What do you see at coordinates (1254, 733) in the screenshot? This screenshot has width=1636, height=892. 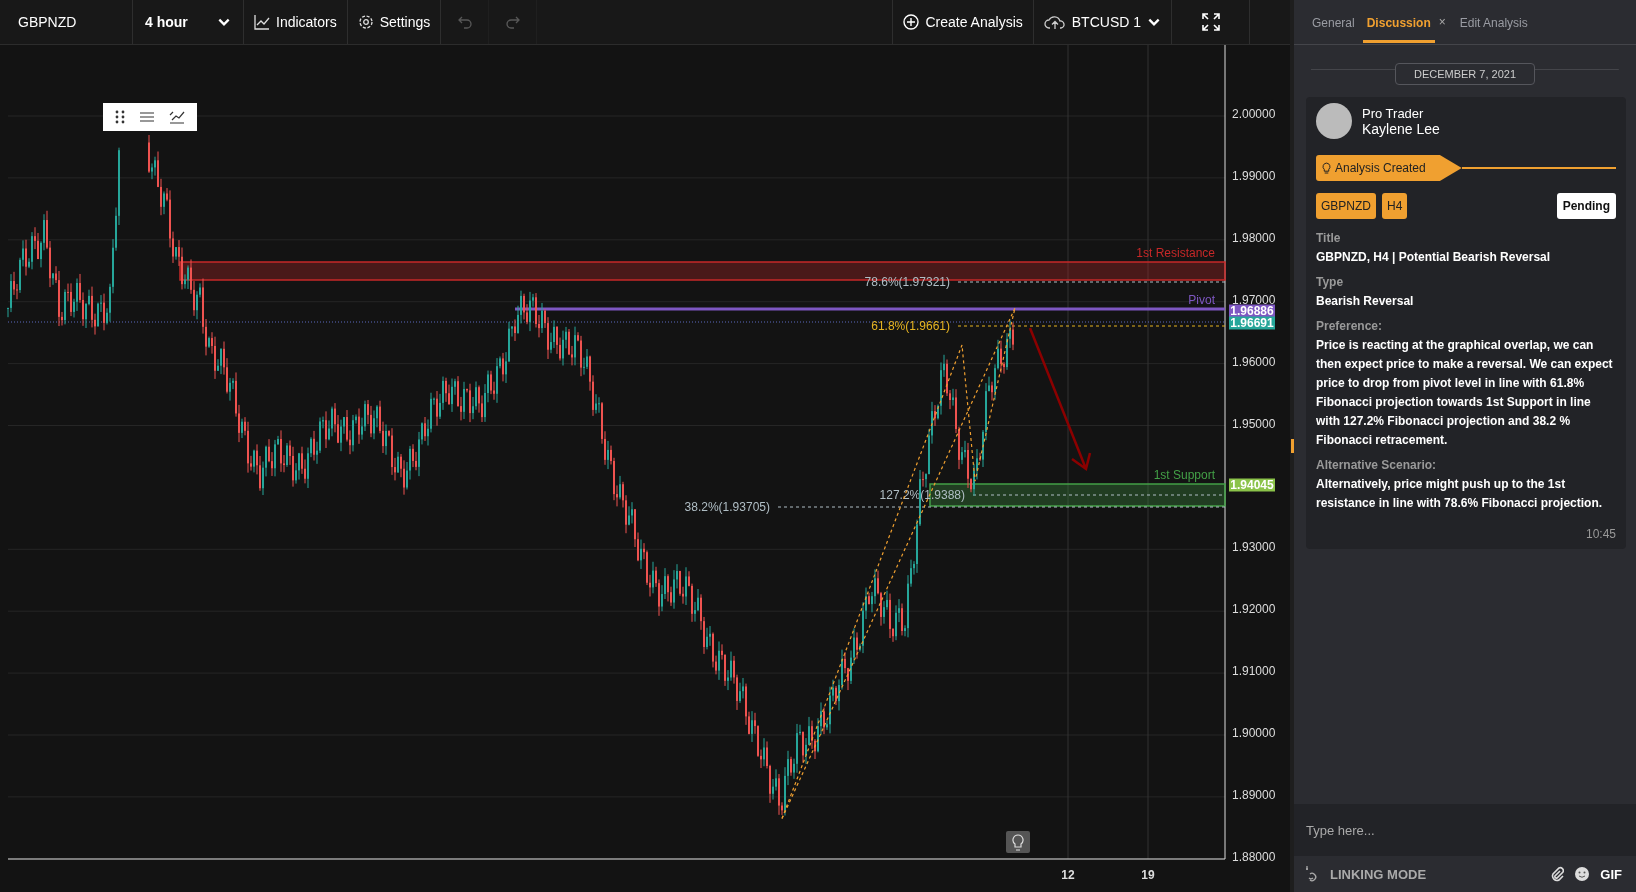 I see `price-label: 1.90000` at bounding box center [1254, 733].